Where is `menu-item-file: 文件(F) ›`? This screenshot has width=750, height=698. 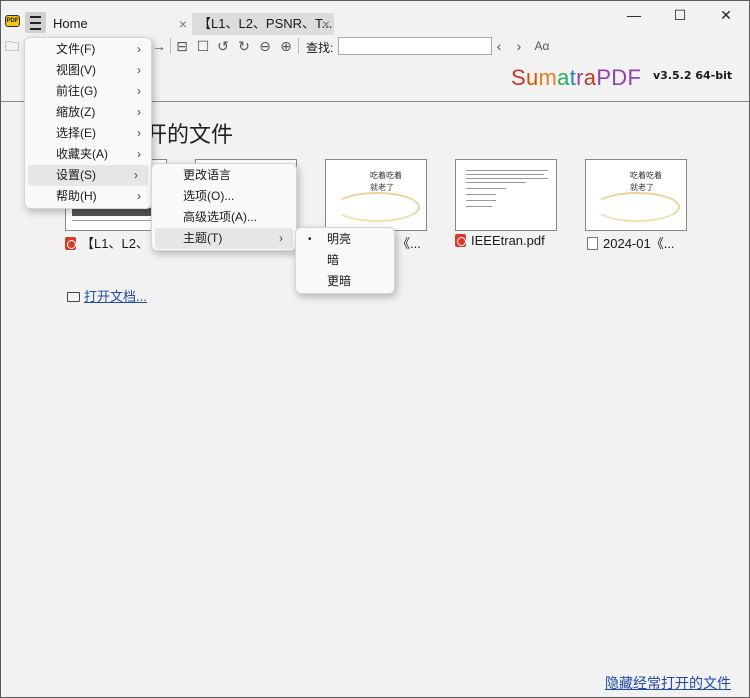
menu-item-file: 文件(F) › is located at coordinates (88, 49).